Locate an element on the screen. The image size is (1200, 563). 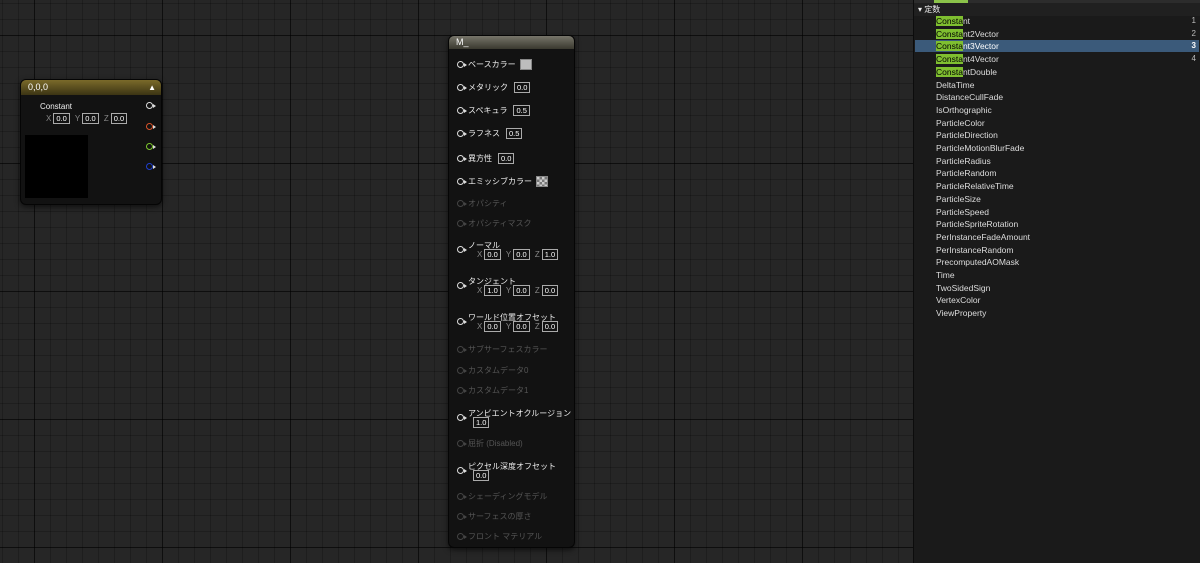
output-pin-b is located at coordinates (151, 166).